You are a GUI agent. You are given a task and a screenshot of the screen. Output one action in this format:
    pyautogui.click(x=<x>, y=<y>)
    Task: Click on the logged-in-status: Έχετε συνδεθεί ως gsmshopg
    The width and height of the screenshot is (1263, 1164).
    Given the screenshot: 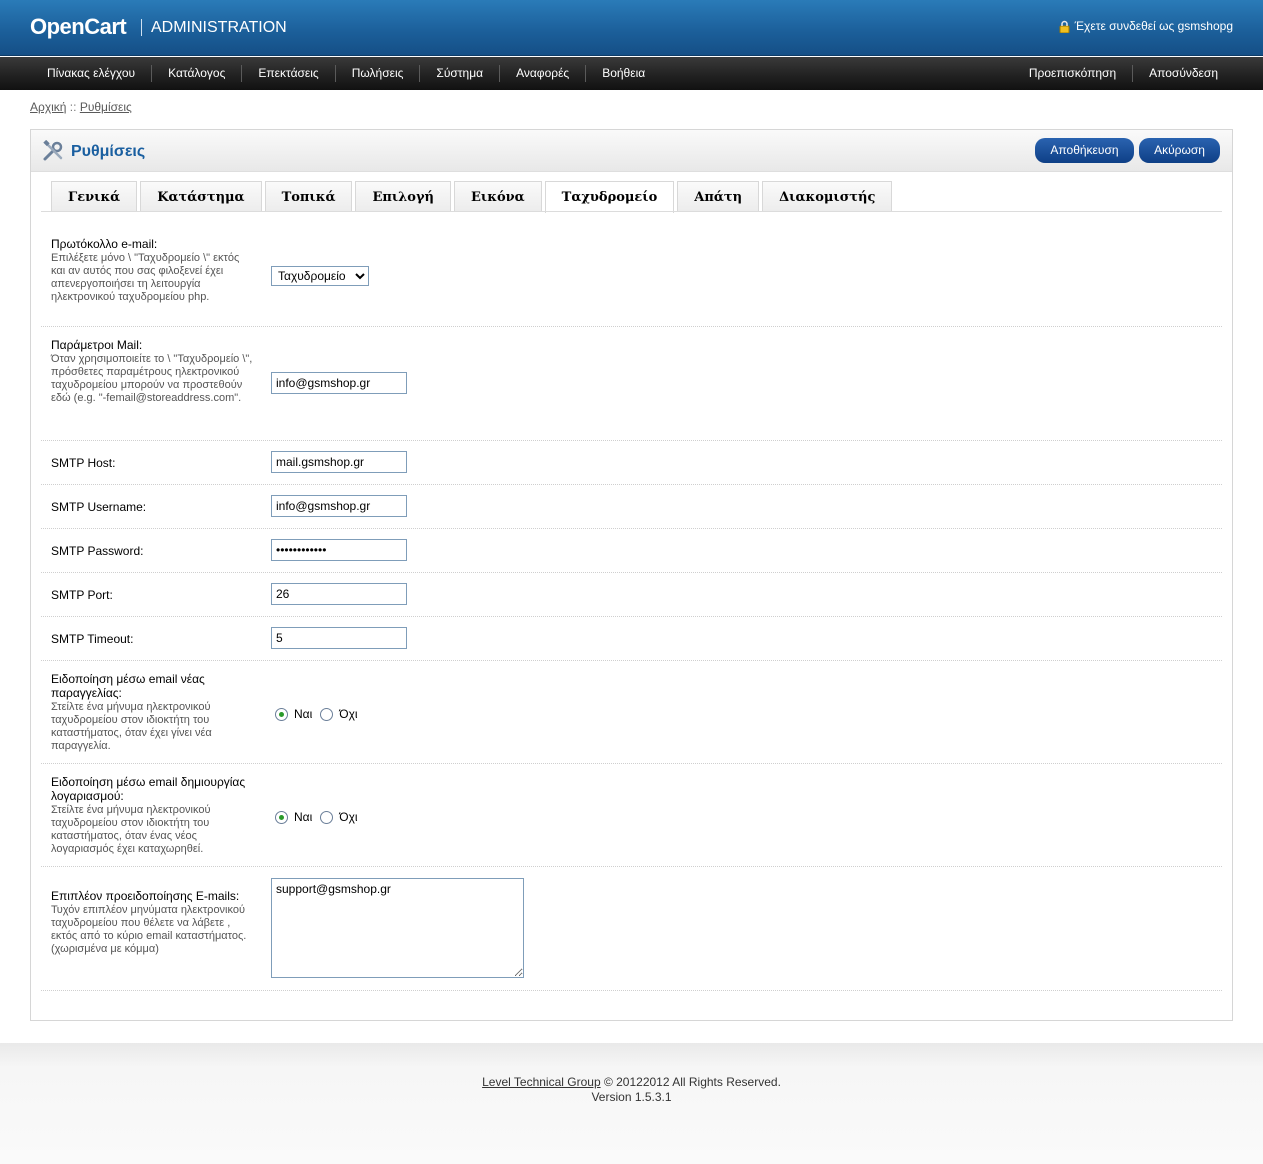 What is the action you would take?
    pyautogui.click(x=1146, y=26)
    